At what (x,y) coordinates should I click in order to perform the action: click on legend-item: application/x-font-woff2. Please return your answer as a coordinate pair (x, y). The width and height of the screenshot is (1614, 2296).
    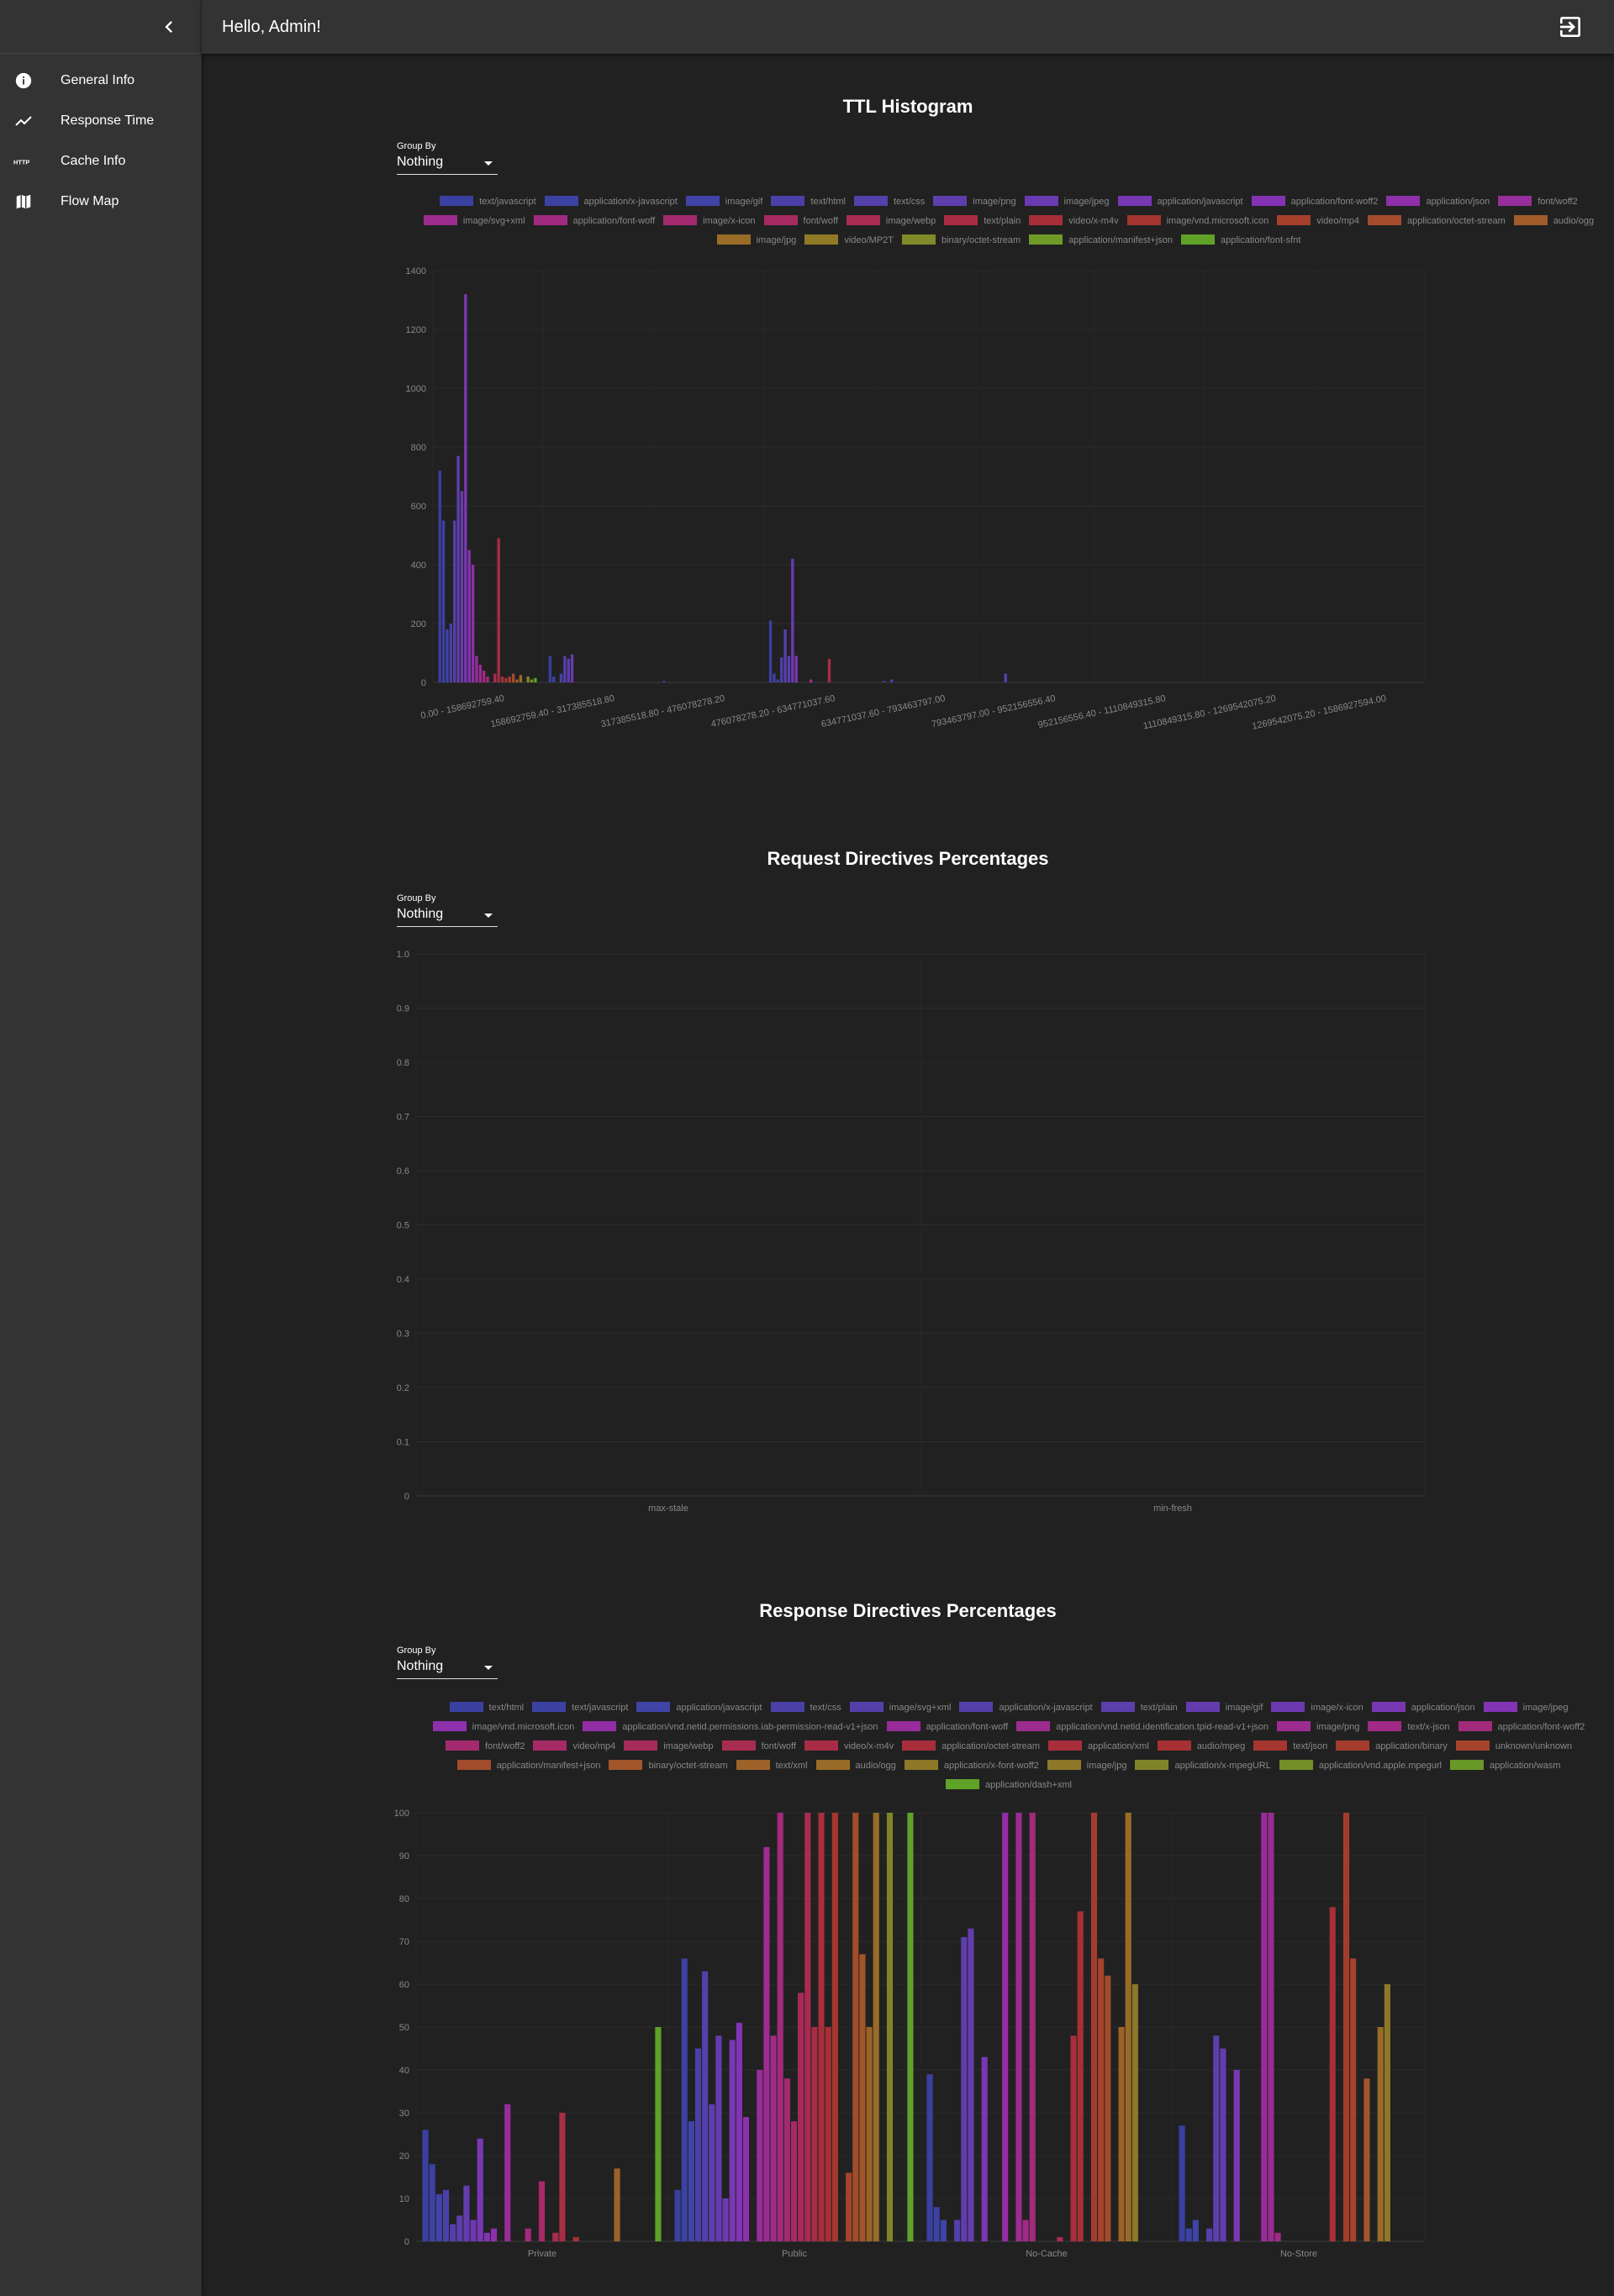
    Looking at the image, I should click on (971, 1766).